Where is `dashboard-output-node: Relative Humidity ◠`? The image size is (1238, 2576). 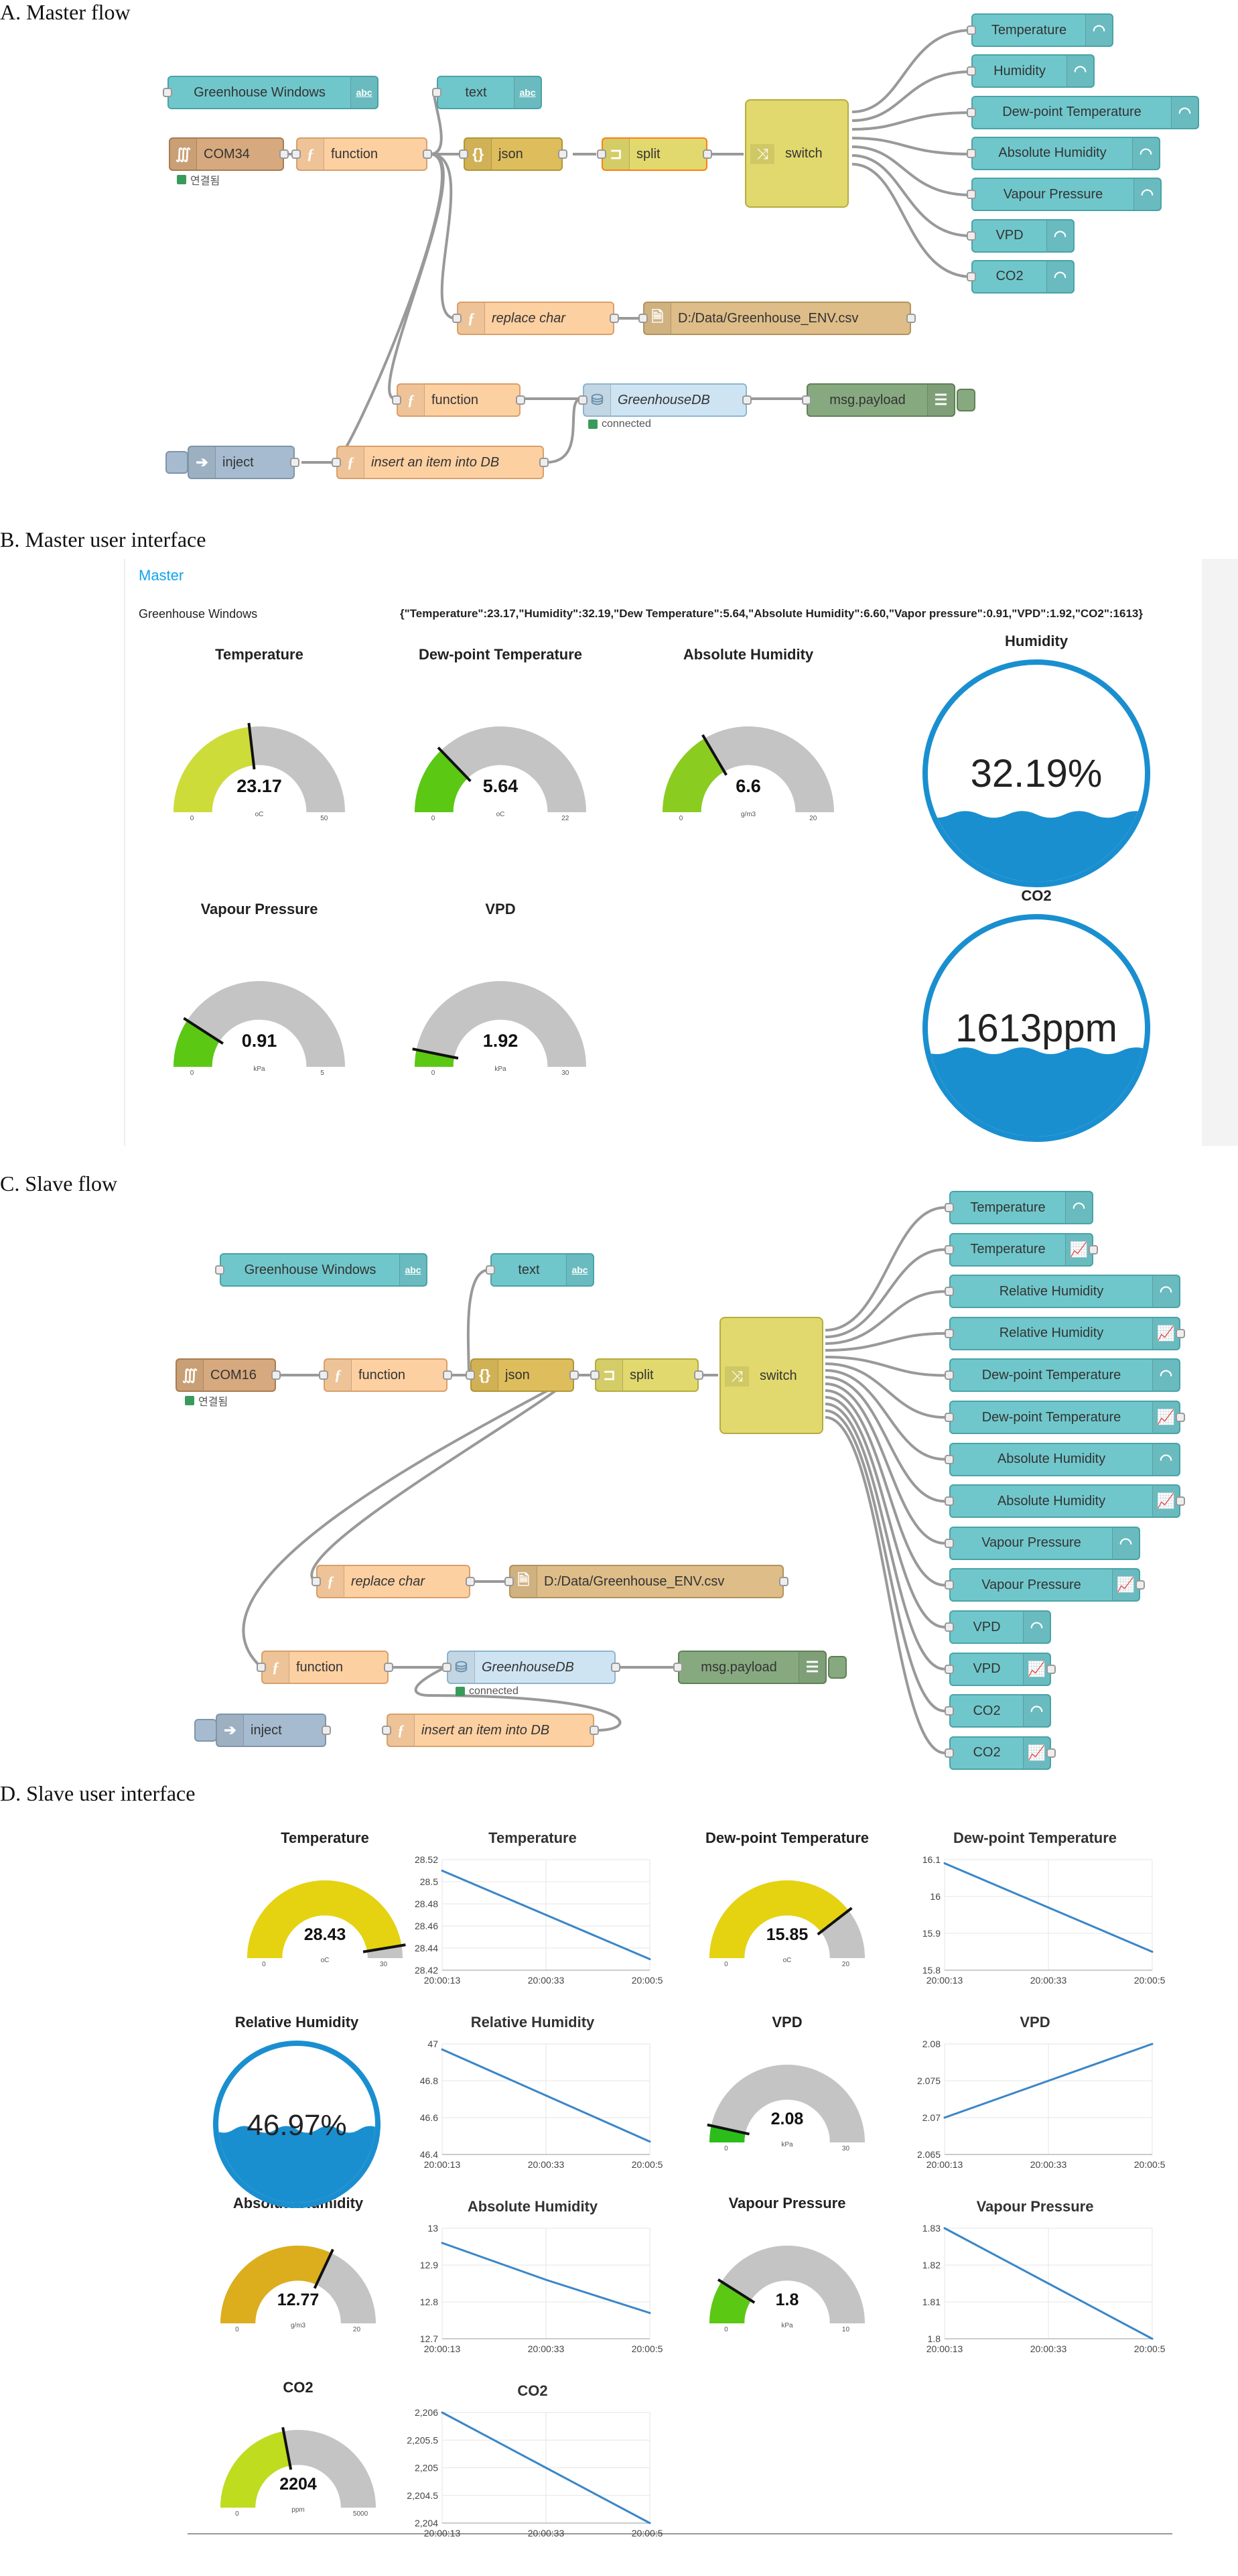 dashboard-output-node: Relative Humidity ◠ is located at coordinates (1062, 1292).